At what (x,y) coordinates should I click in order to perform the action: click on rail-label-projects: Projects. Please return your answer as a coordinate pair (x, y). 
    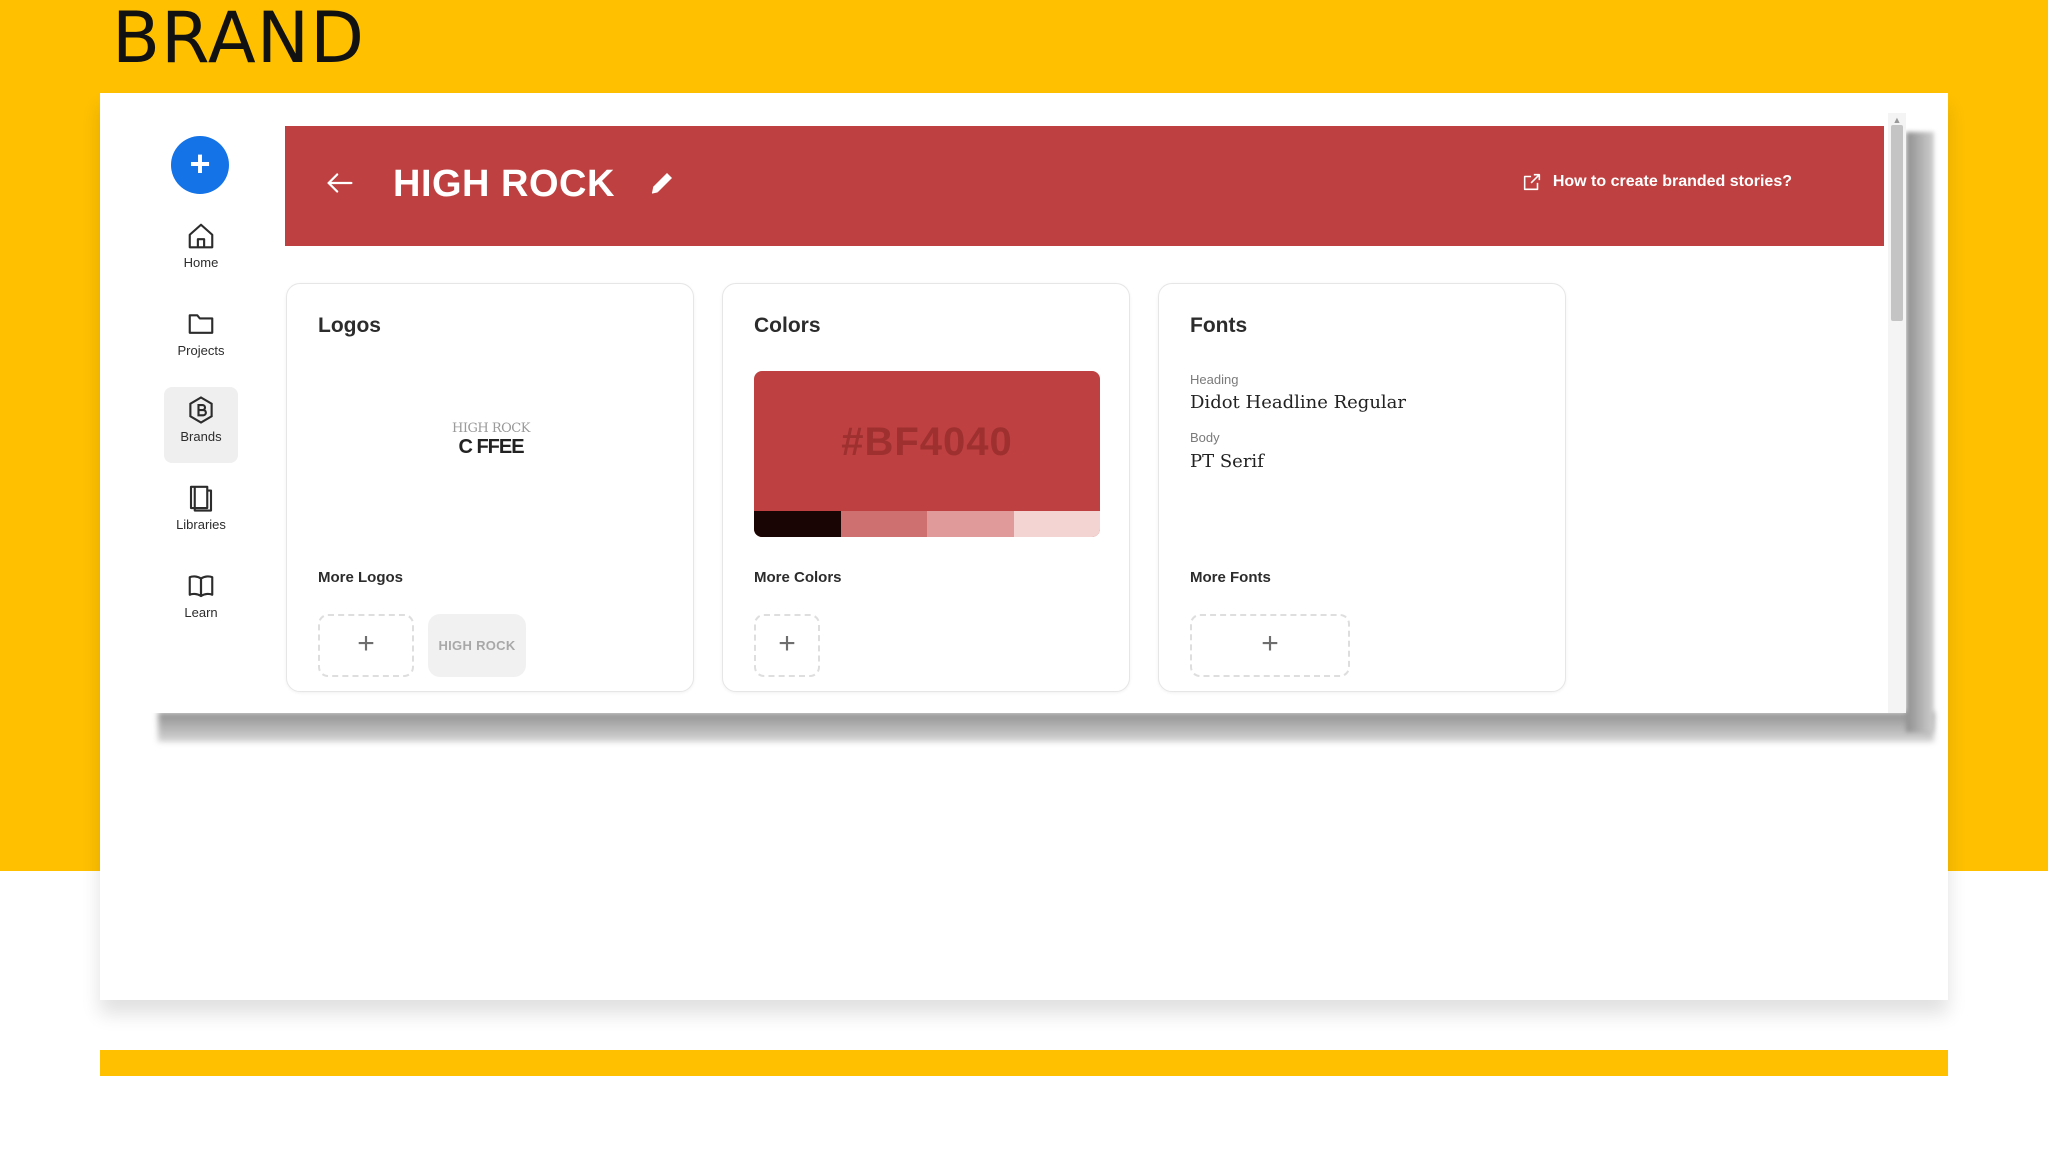
    Looking at the image, I should click on (201, 350).